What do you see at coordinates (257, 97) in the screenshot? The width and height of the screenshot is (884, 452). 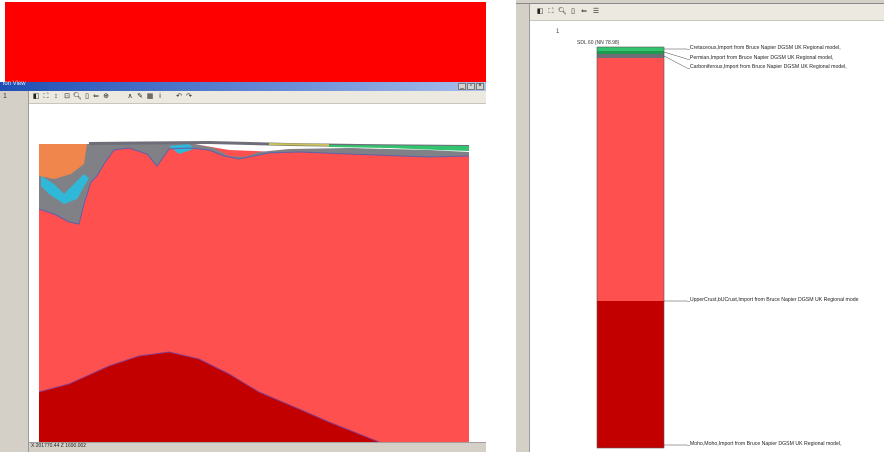 I see `cross-section-toolbar: ◧ ⛶ ↕ ⊡ 🔍︎ ▯ ⇐ ⊕ ∧ ✎ ▦ i ↶ ↷` at bounding box center [257, 97].